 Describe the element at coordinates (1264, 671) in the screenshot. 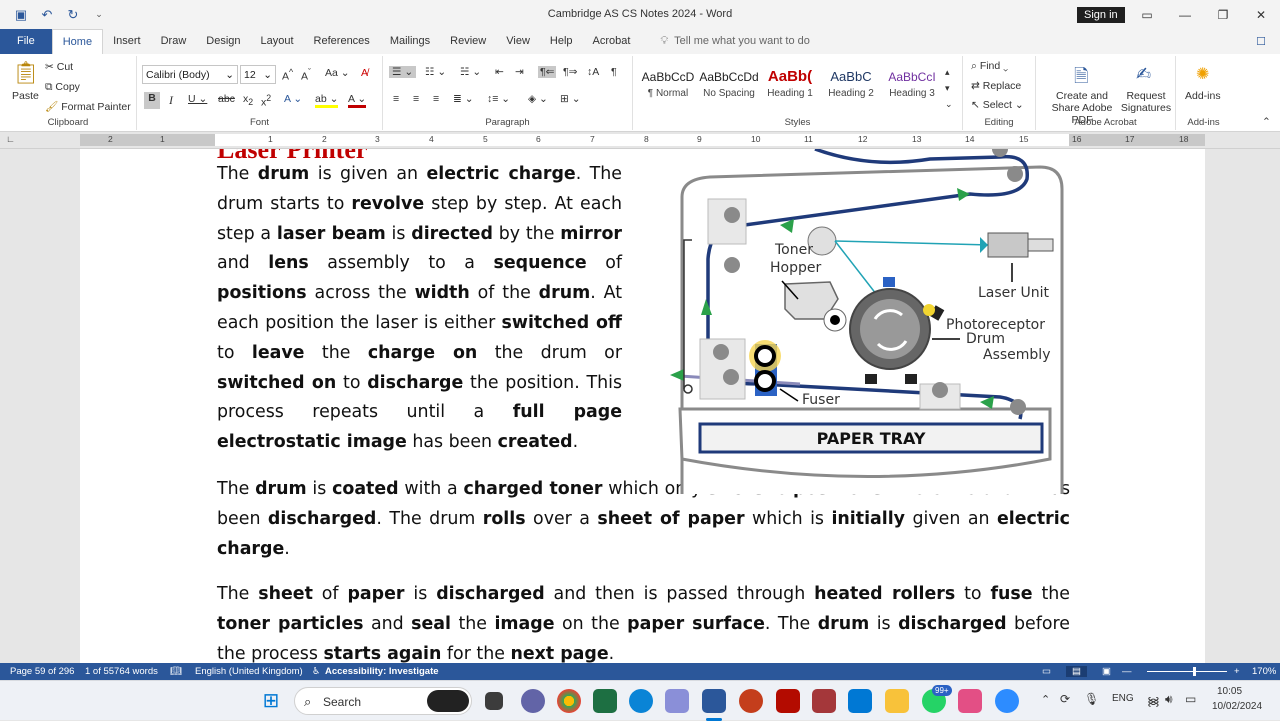

I see `zoom-level: 170%` at that location.